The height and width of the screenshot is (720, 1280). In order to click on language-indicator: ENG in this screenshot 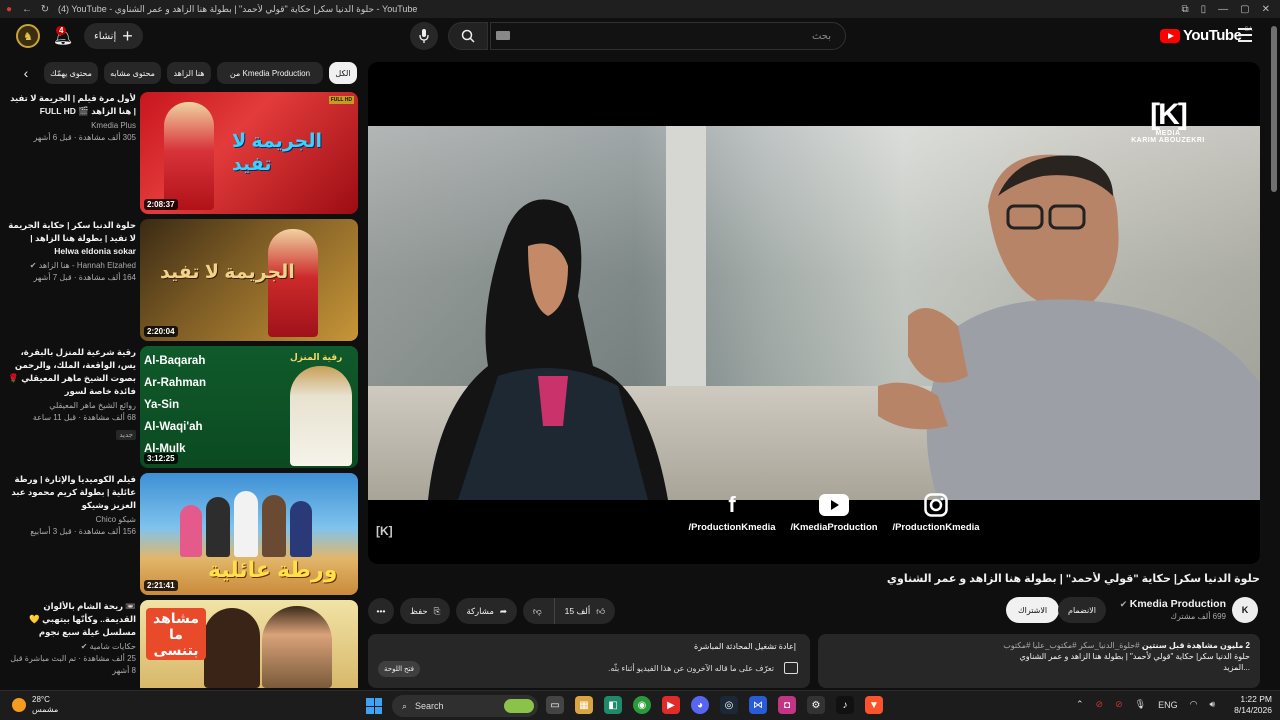, I will do `click(1168, 705)`.